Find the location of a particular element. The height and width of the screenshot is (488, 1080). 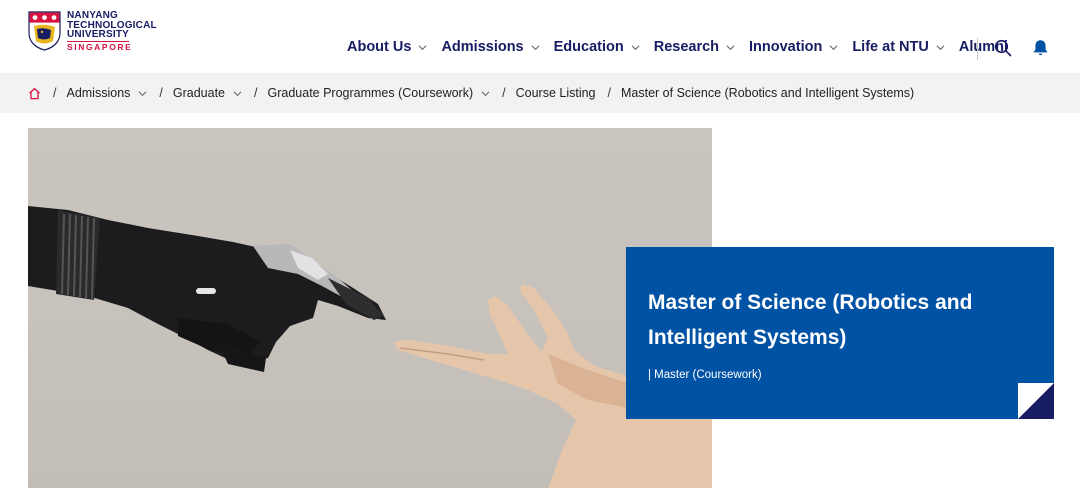

nav-life-at-ntu: Life at NTU is located at coordinates (898, 47).